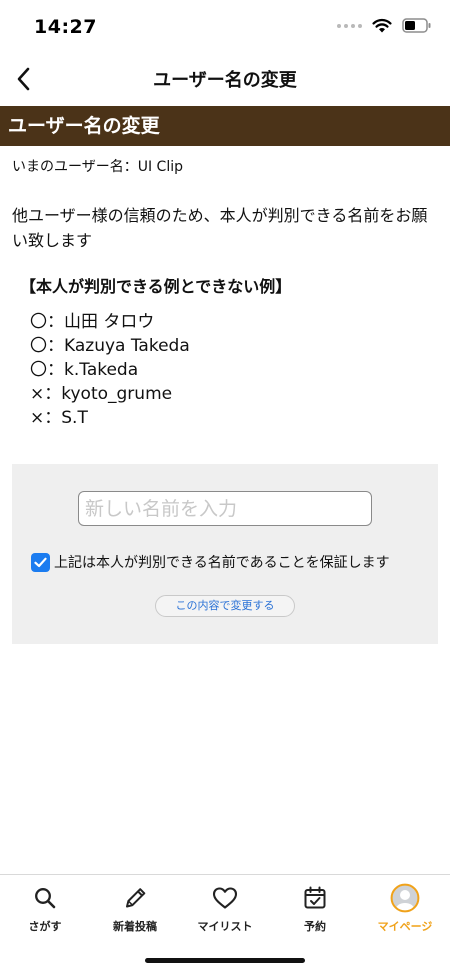  I want to click on page-title: ユーザー名の変更, so click(225, 80).